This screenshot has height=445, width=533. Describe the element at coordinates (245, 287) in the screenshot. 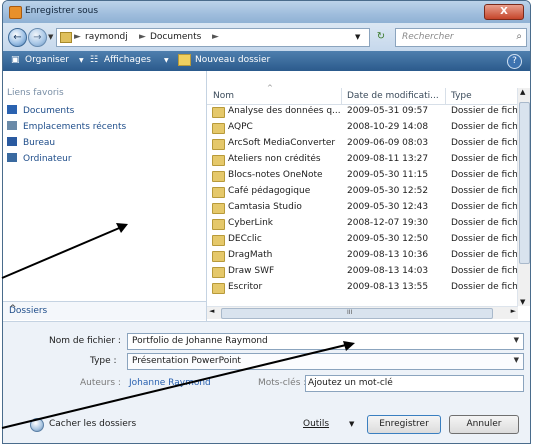

I see `file-name: Escritor` at that location.